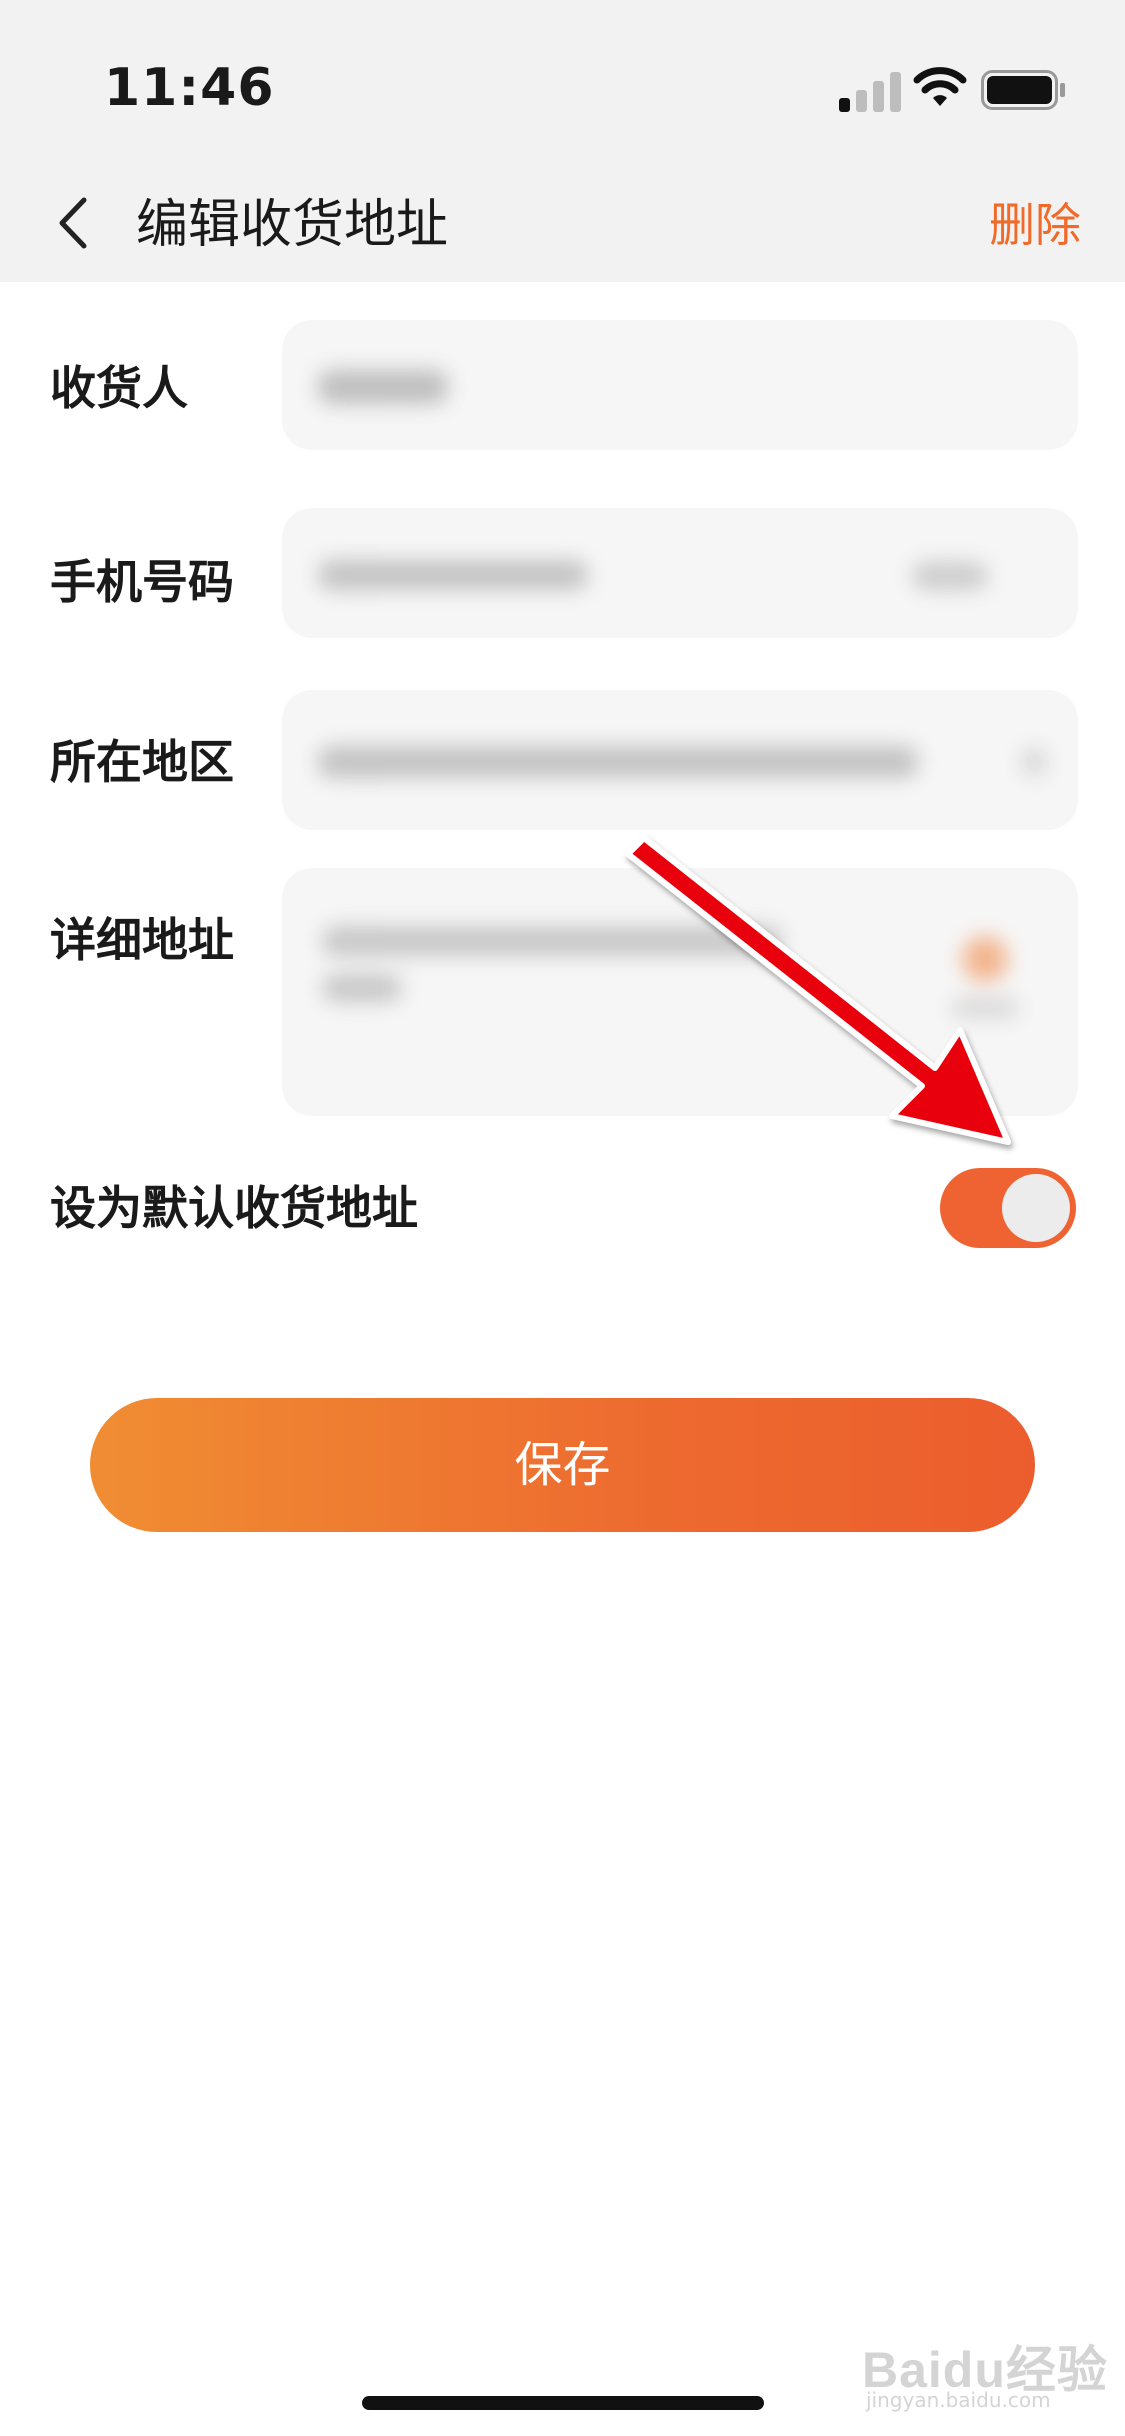 This screenshot has height=2436, width=1125. I want to click on nav-bar: 编辑收货地址 删除, so click(562, 226).